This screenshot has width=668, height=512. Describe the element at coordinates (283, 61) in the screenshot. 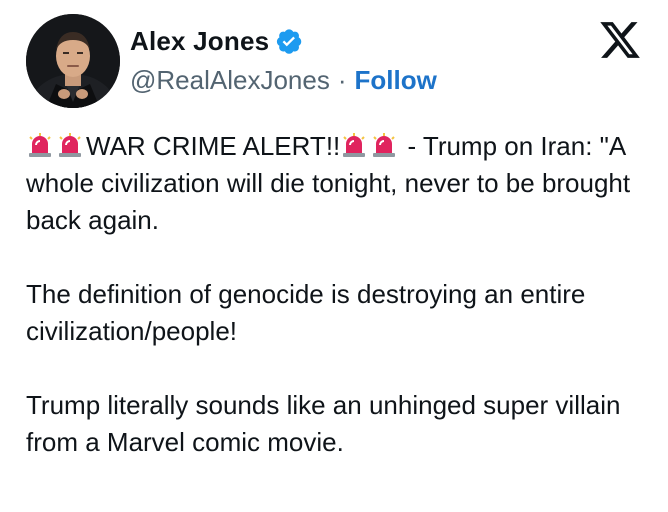

I see `author-block: Alex Jones @RealAlexJones · Follow` at that location.